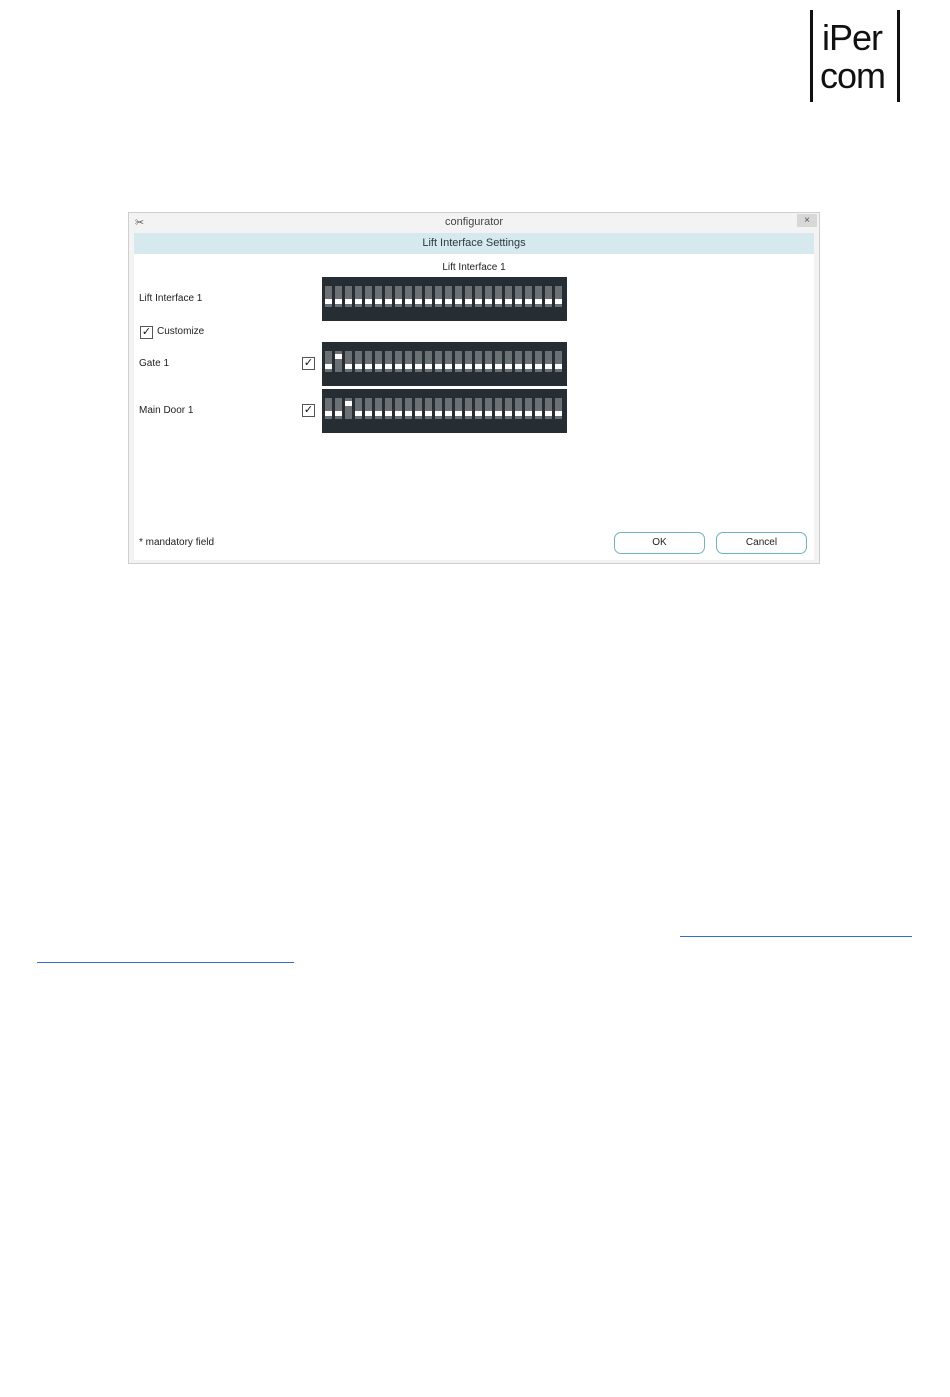  I want to click on hyperlink-underline-continued, so click(165, 962).